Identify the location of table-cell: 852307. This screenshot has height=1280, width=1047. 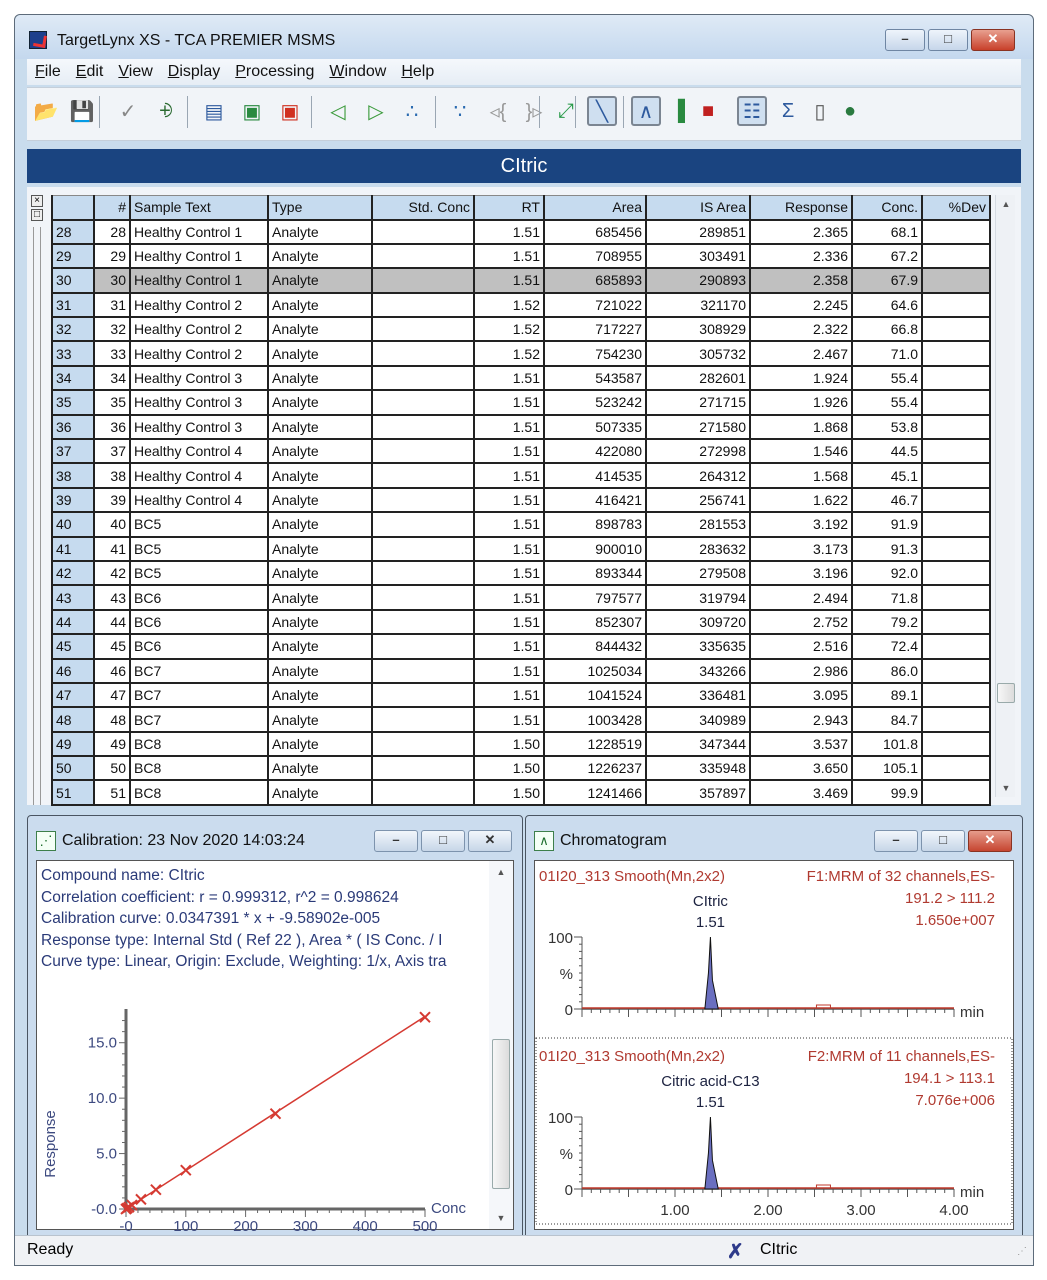
(595, 622).